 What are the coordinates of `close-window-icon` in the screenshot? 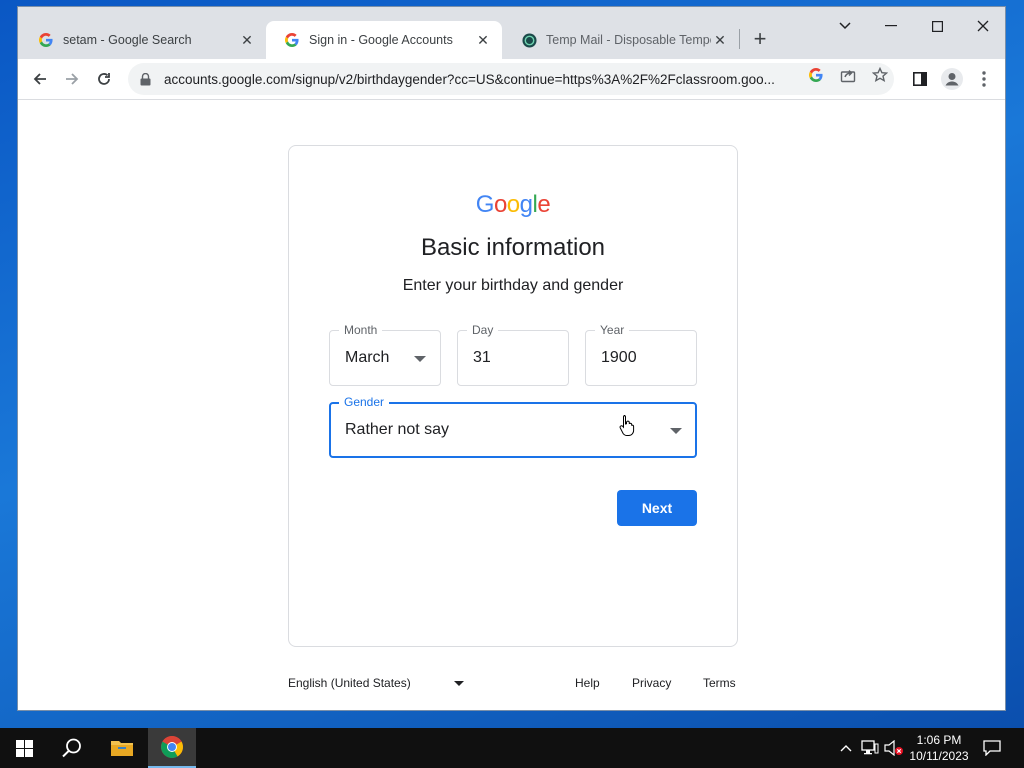 It's located at (982, 26).